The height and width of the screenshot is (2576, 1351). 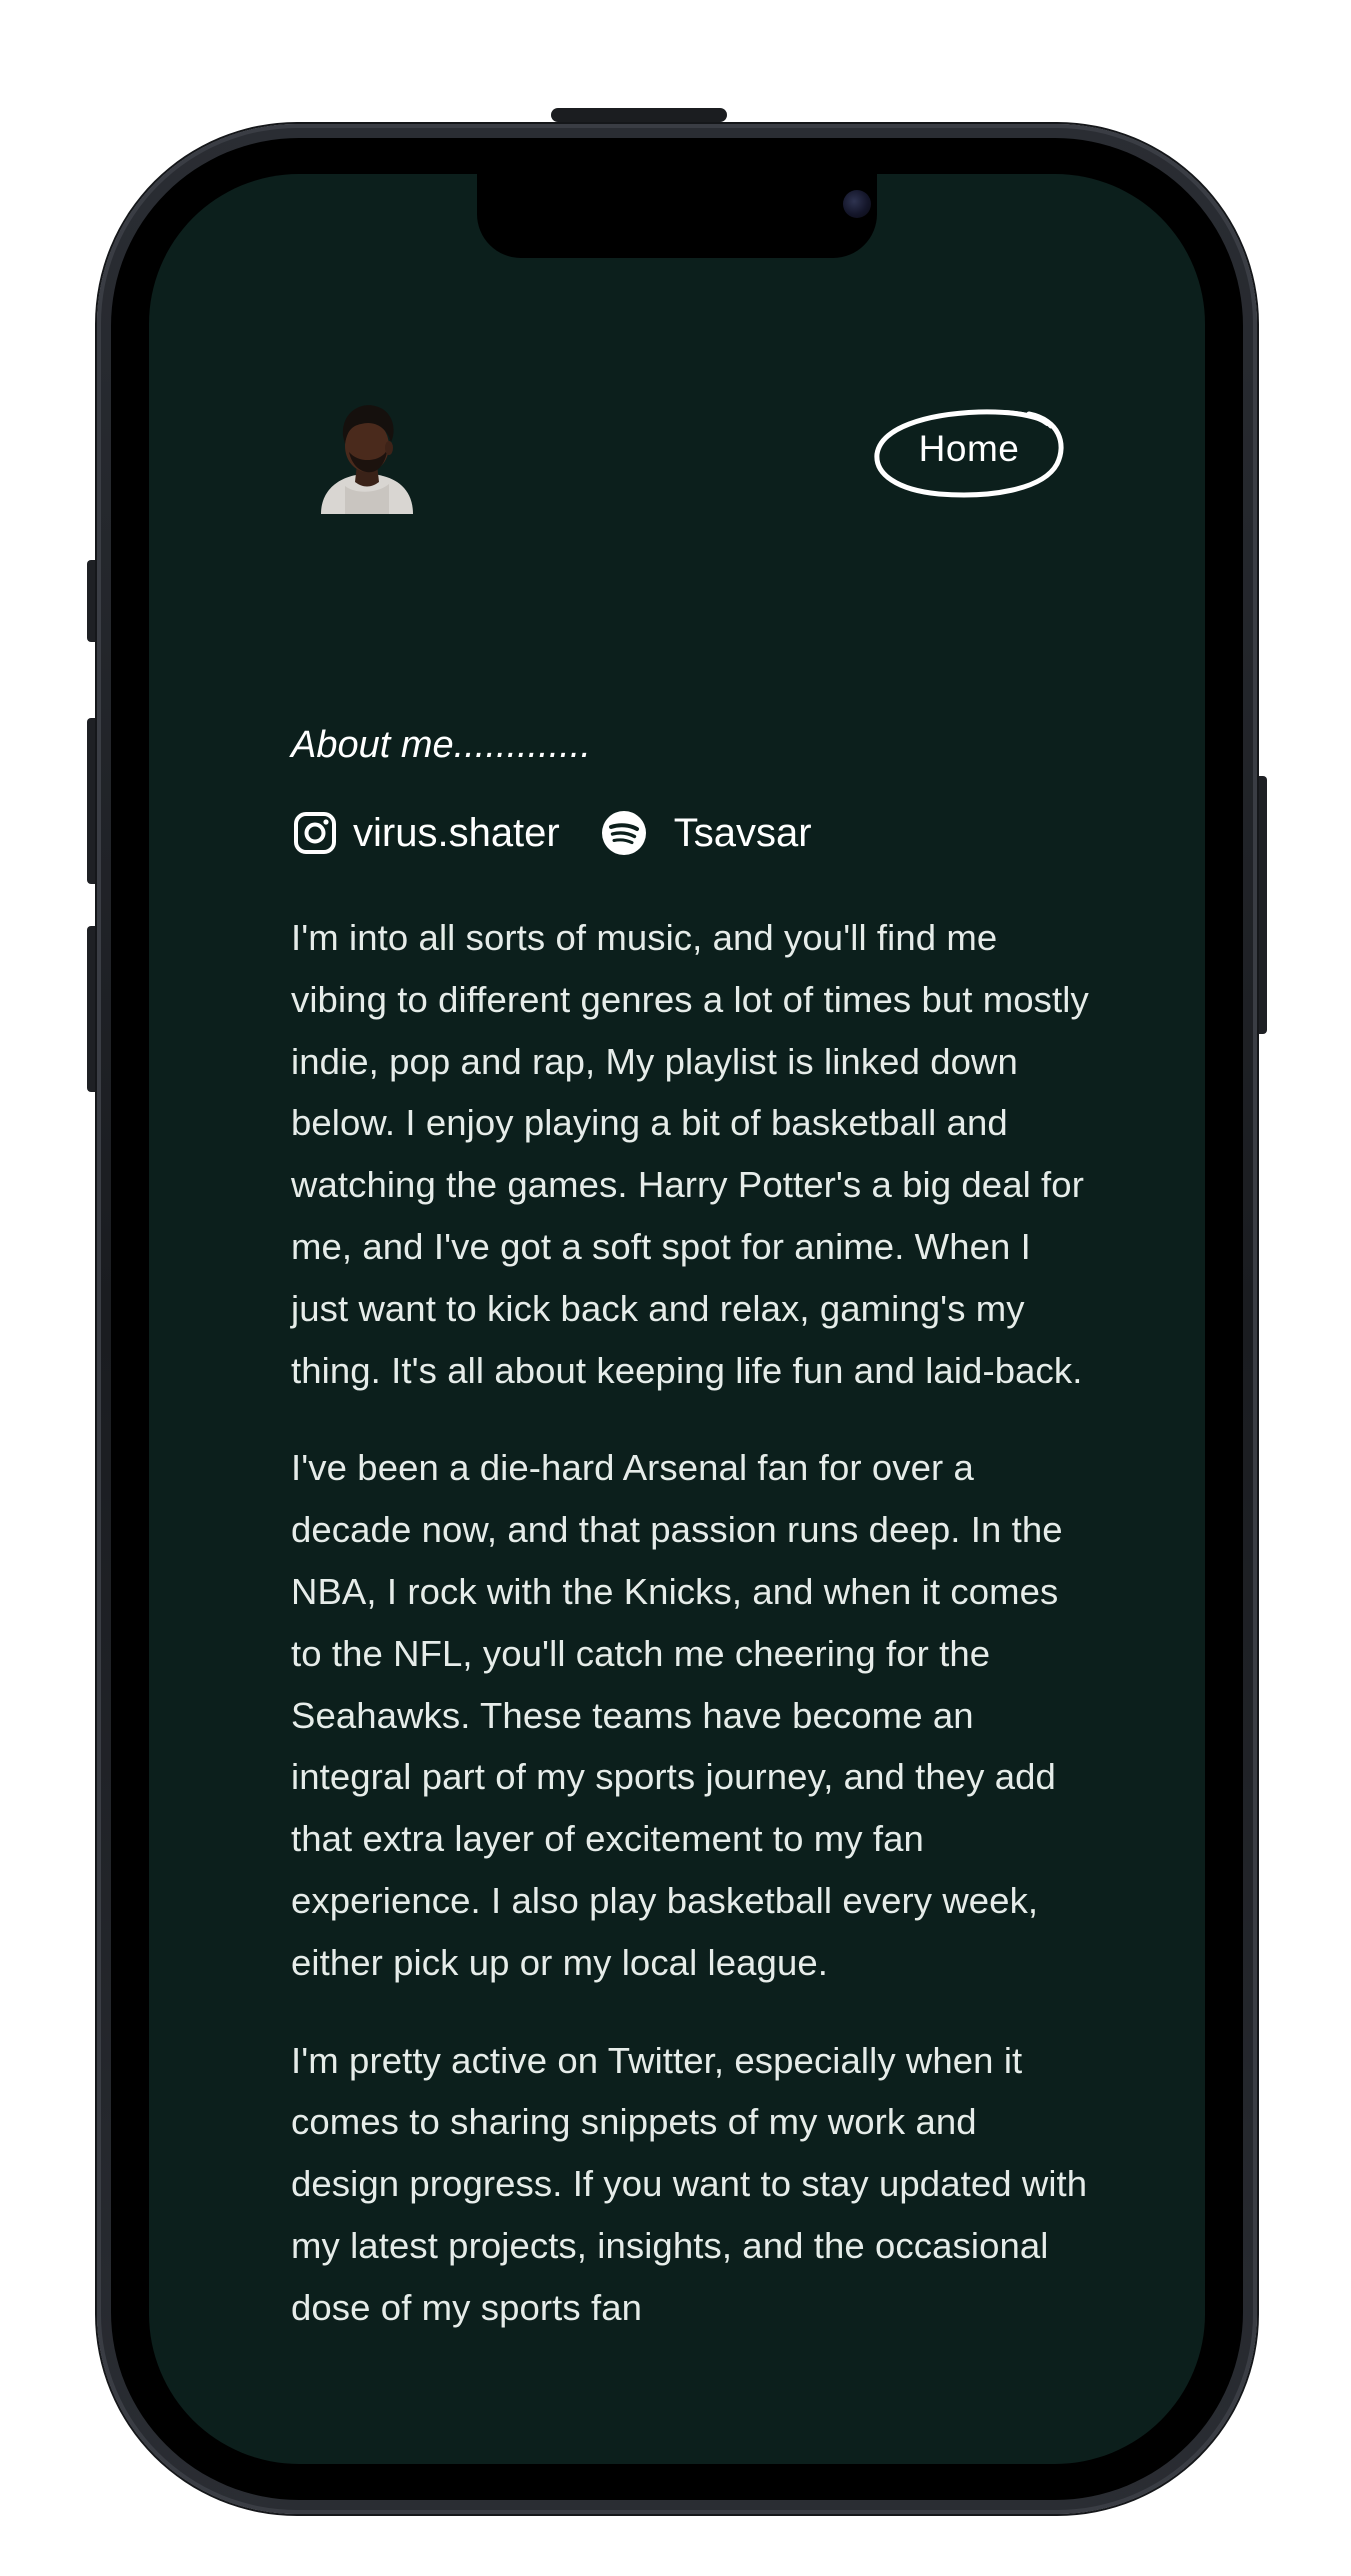 What do you see at coordinates (456, 832) in the screenshot?
I see `instagram-handle: virus.shater` at bounding box center [456, 832].